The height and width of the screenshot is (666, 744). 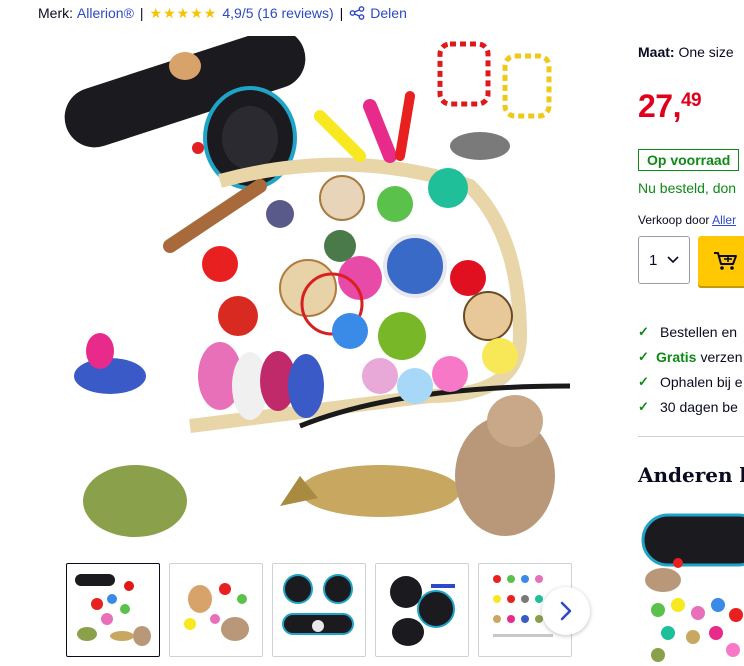 I want to click on price: 27,49, so click(x=670, y=106).